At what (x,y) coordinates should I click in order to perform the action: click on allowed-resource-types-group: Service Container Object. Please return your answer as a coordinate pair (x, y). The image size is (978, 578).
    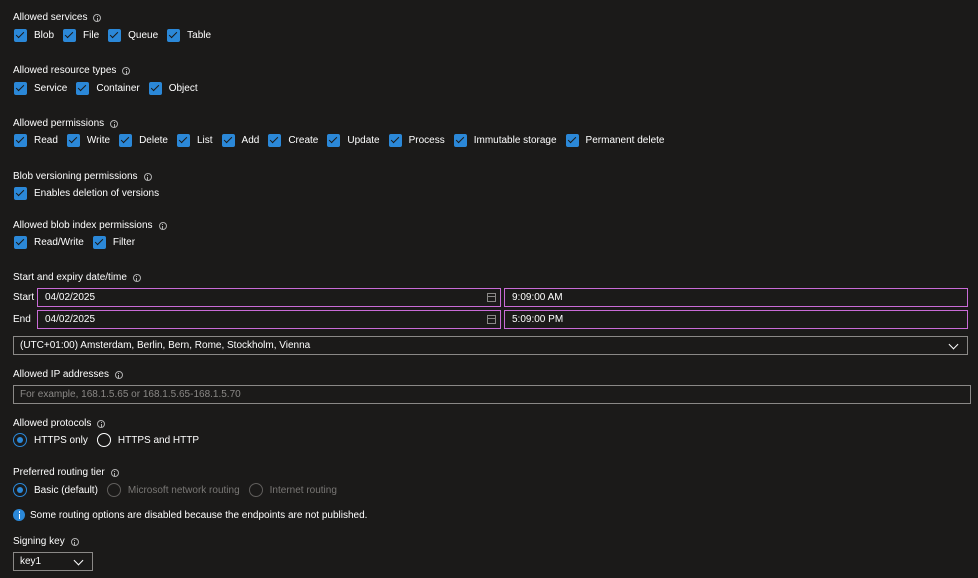
    Looking at the image, I should click on (110, 88).